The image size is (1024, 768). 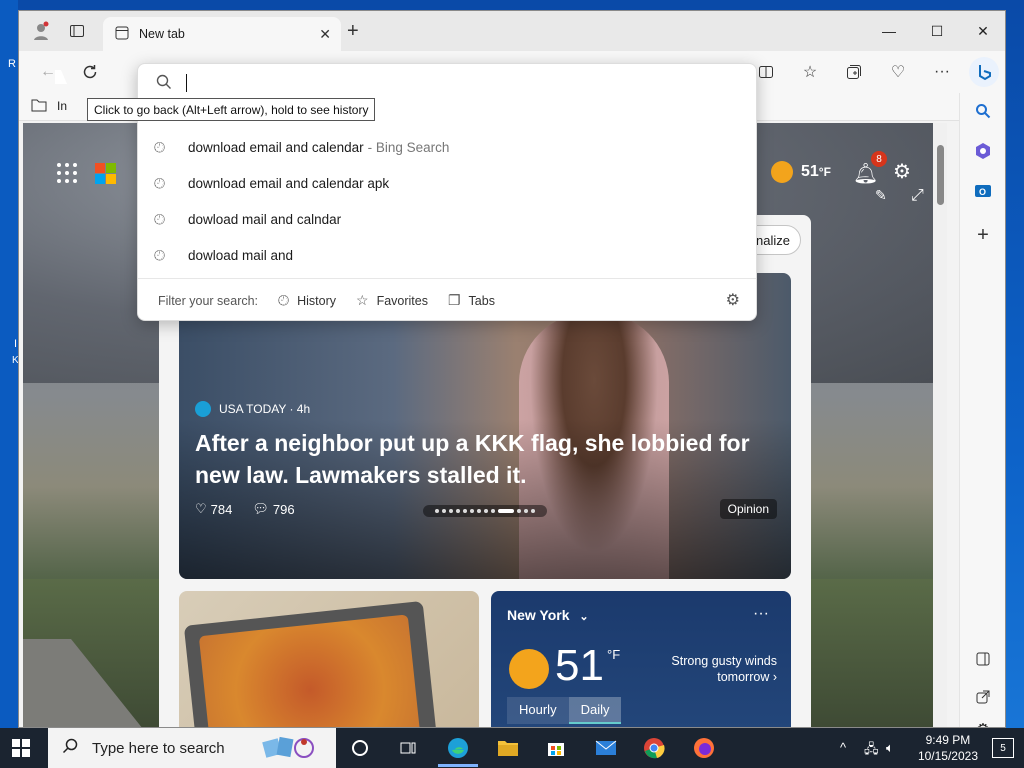 I want to click on refresh-icon, so click(x=90, y=72).